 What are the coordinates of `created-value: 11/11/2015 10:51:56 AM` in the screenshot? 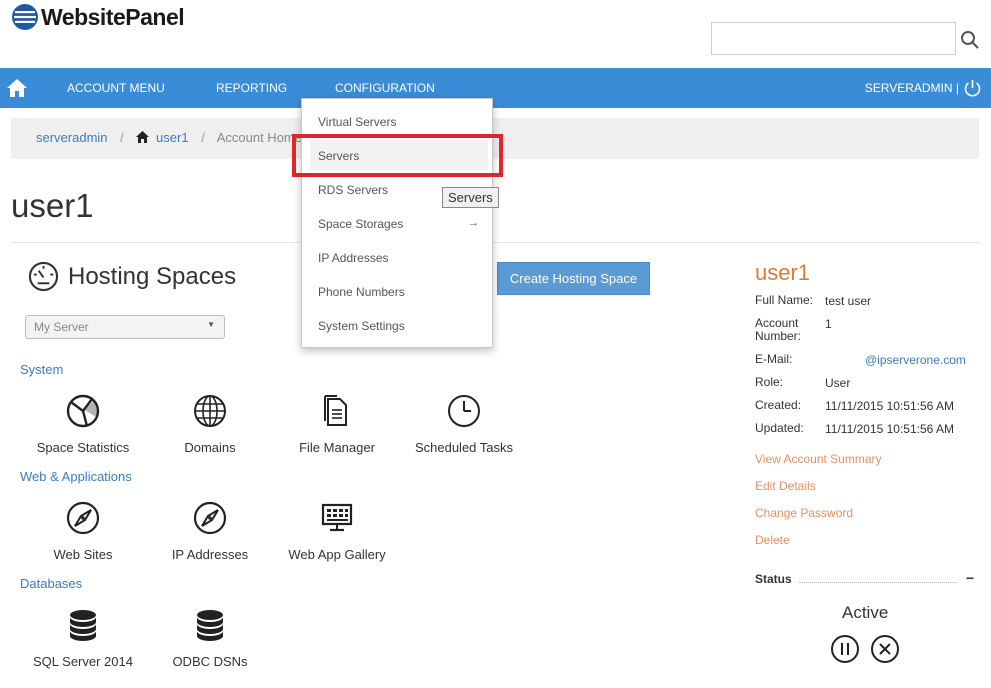 It's located at (889, 406).